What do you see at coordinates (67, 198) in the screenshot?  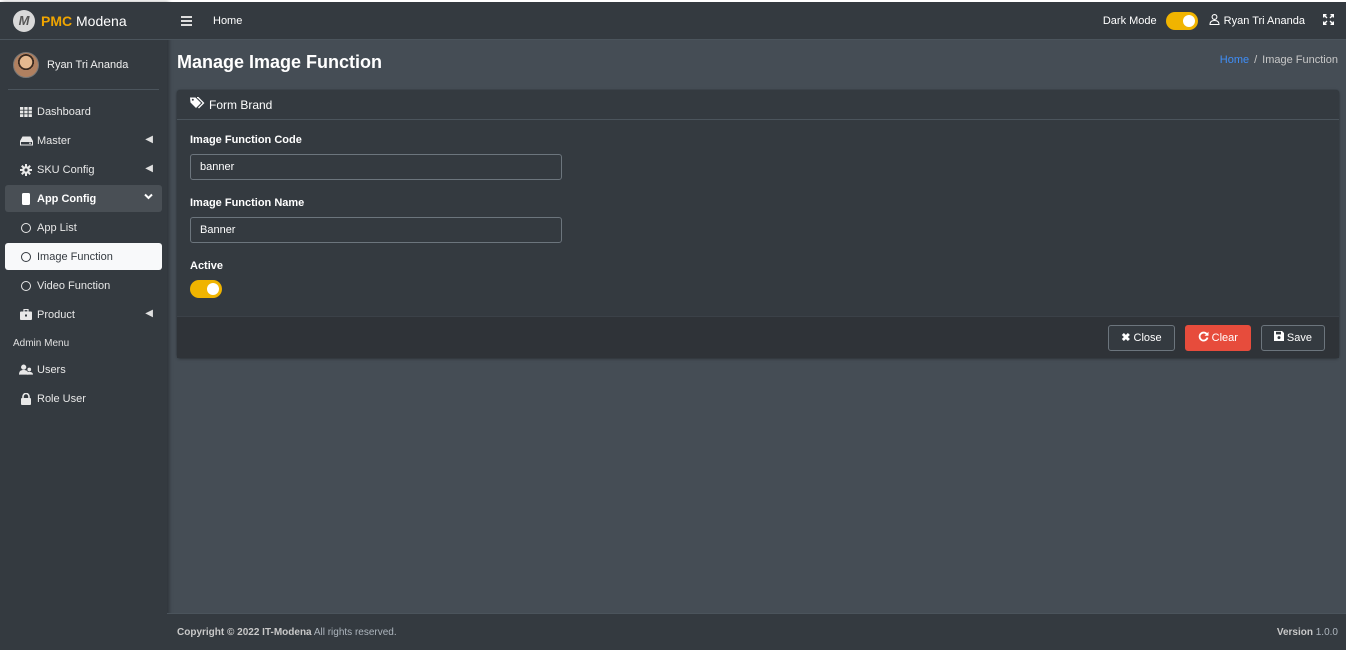 I see `sidebar-item-label: App Config` at bounding box center [67, 198].